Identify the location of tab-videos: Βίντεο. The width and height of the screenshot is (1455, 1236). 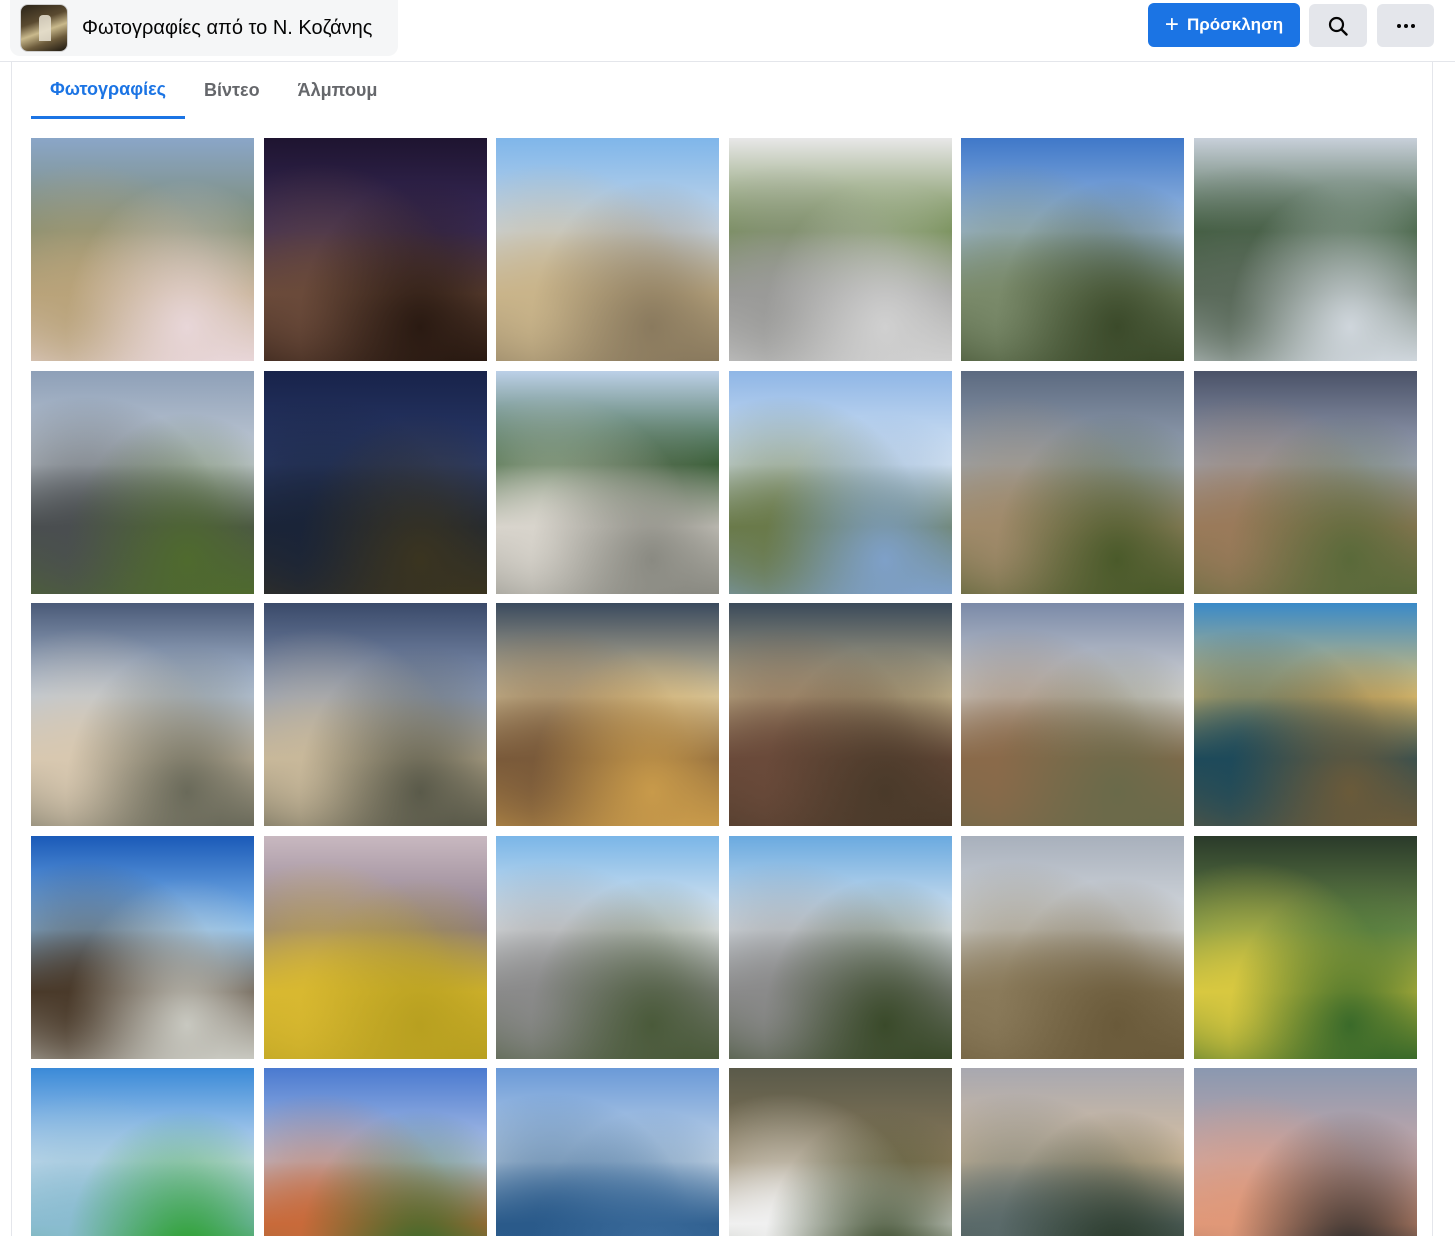
(232, 90).